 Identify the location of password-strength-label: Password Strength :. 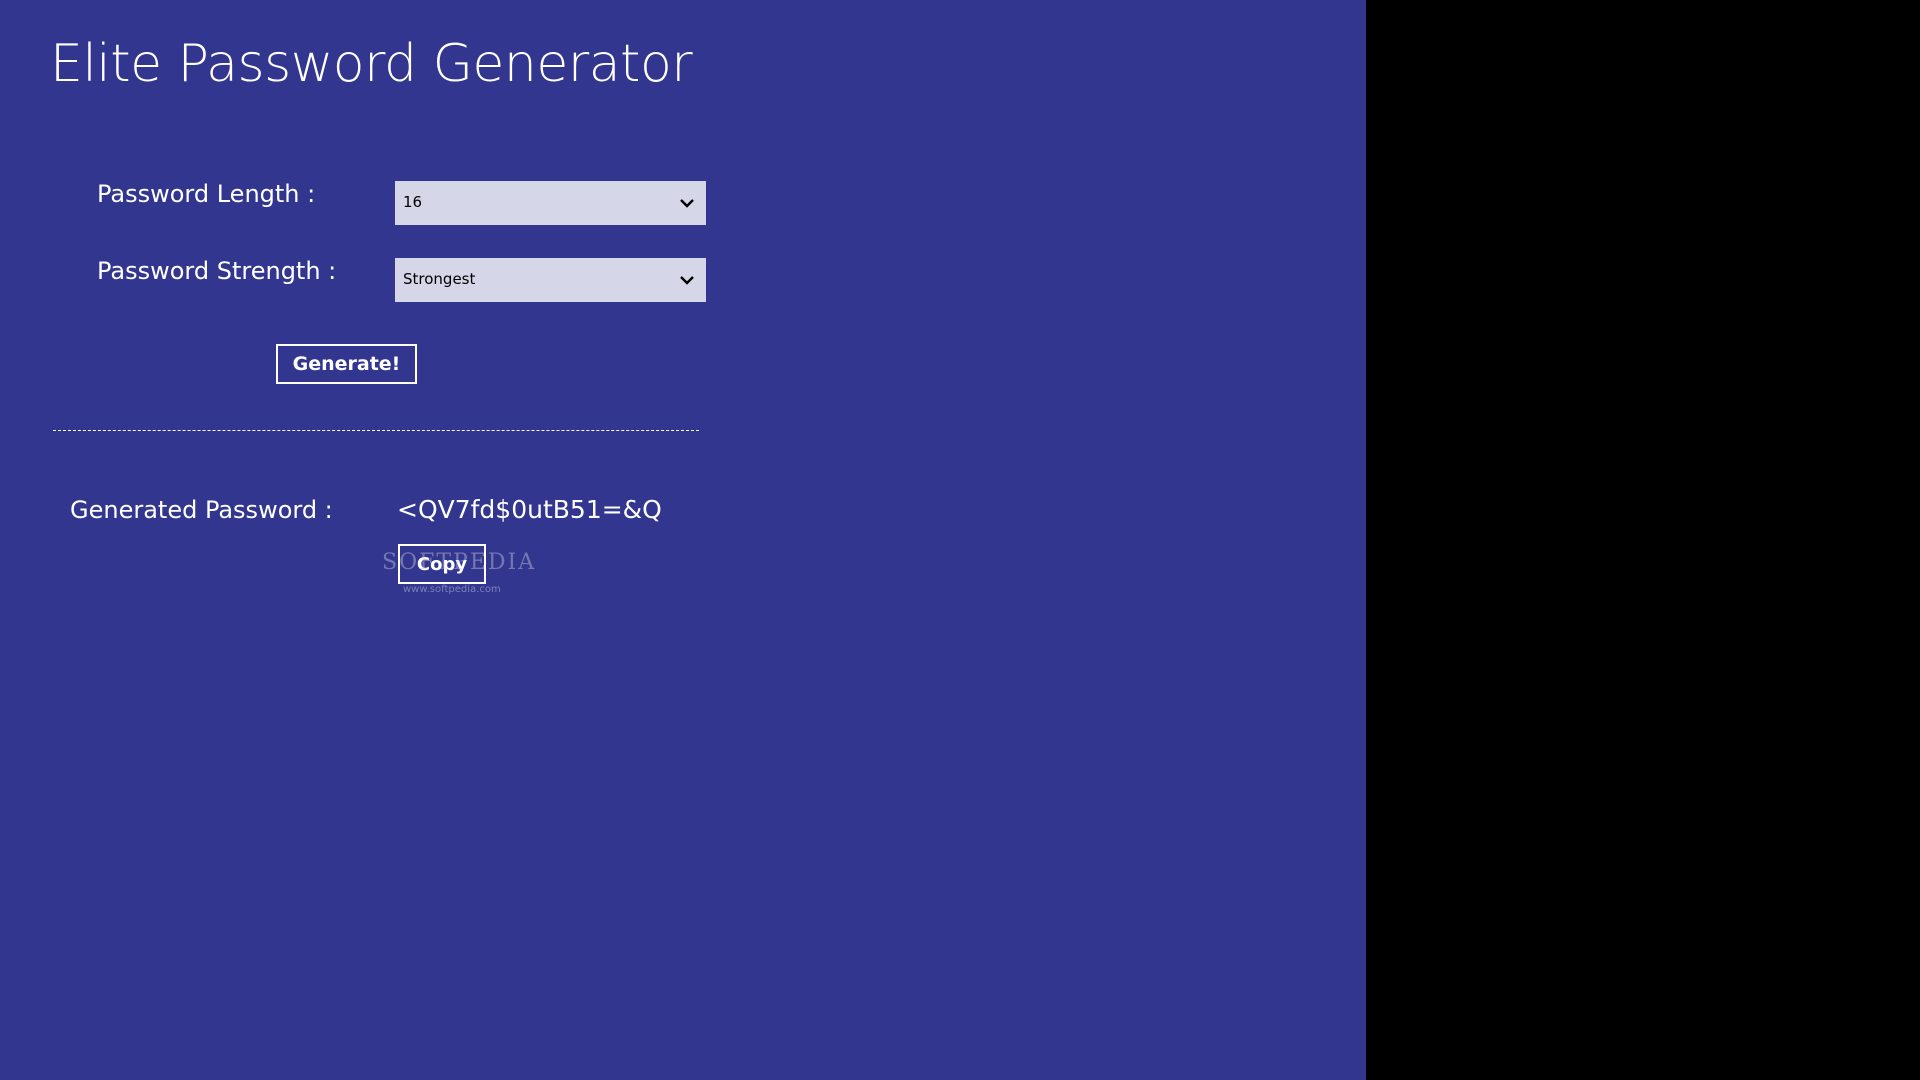
(217, 271).